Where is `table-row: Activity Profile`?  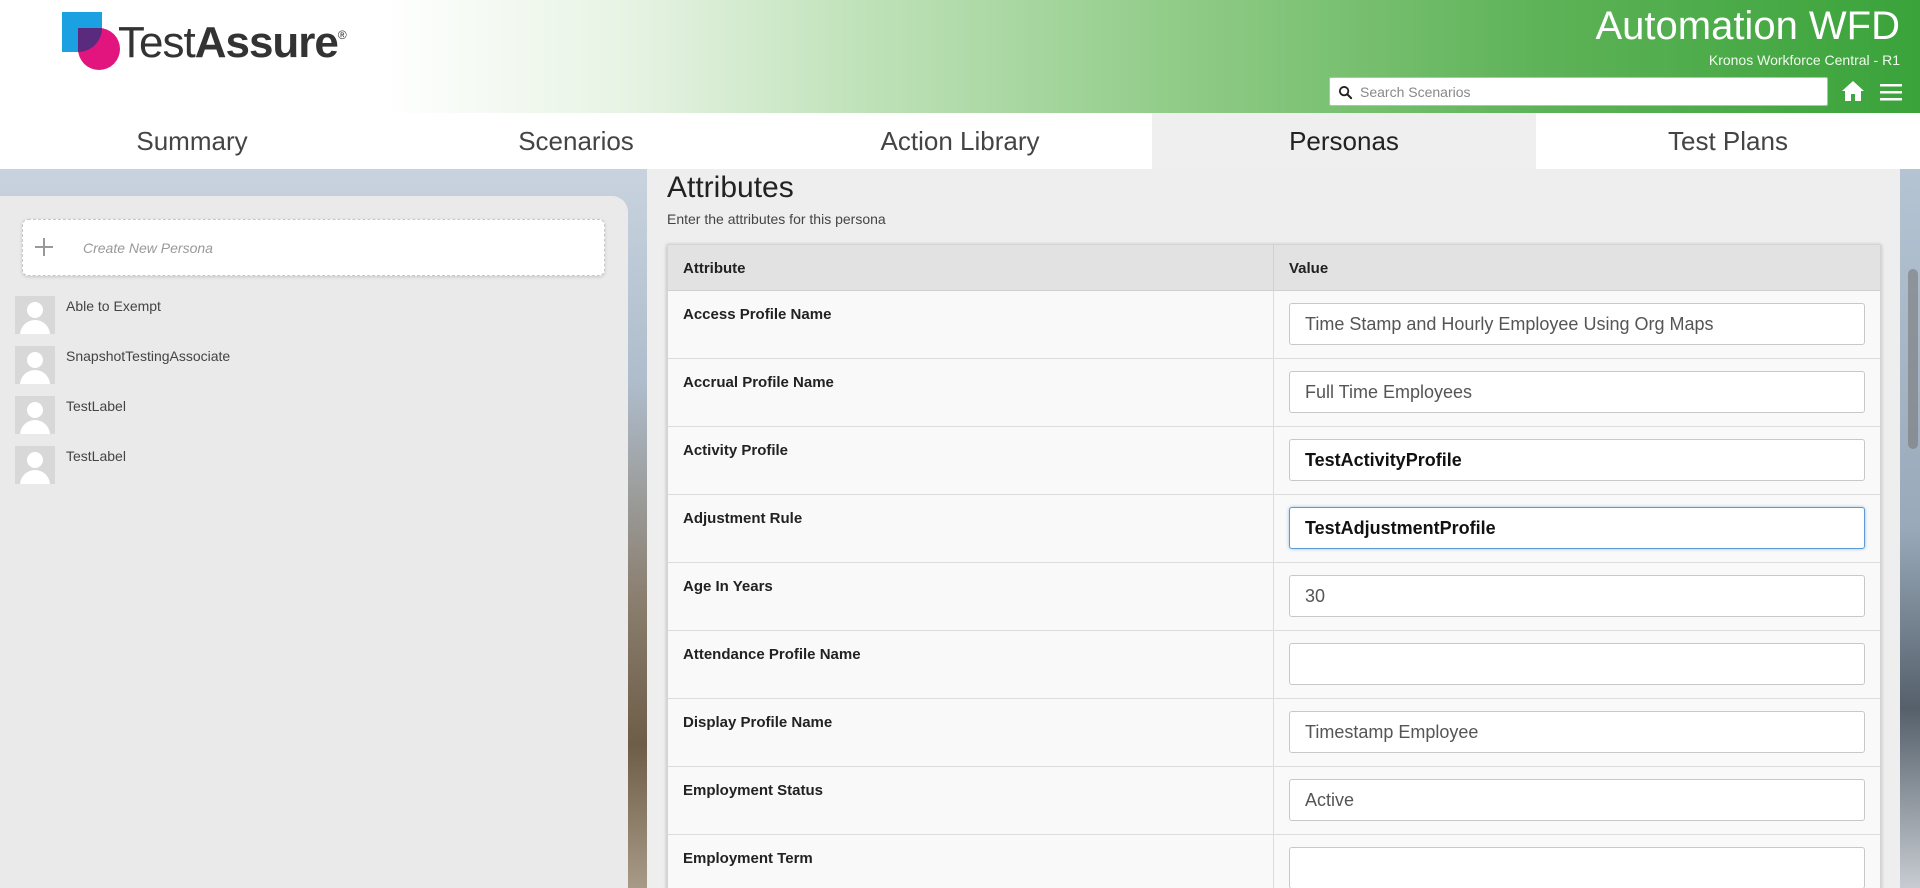
table-row: Activity Profile is located at coordinates (1274, 461).